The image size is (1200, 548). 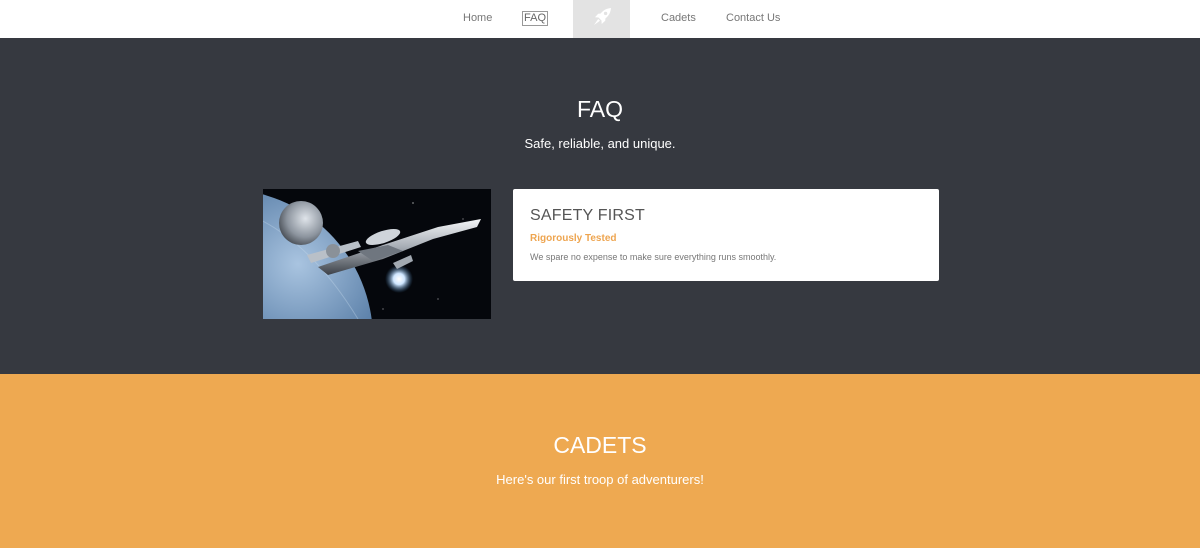 What do you see at coordinates (753, 18) in the screenshot?
I see `nav-link-contact-us: Contact Us` at bounding box center [753, 18].